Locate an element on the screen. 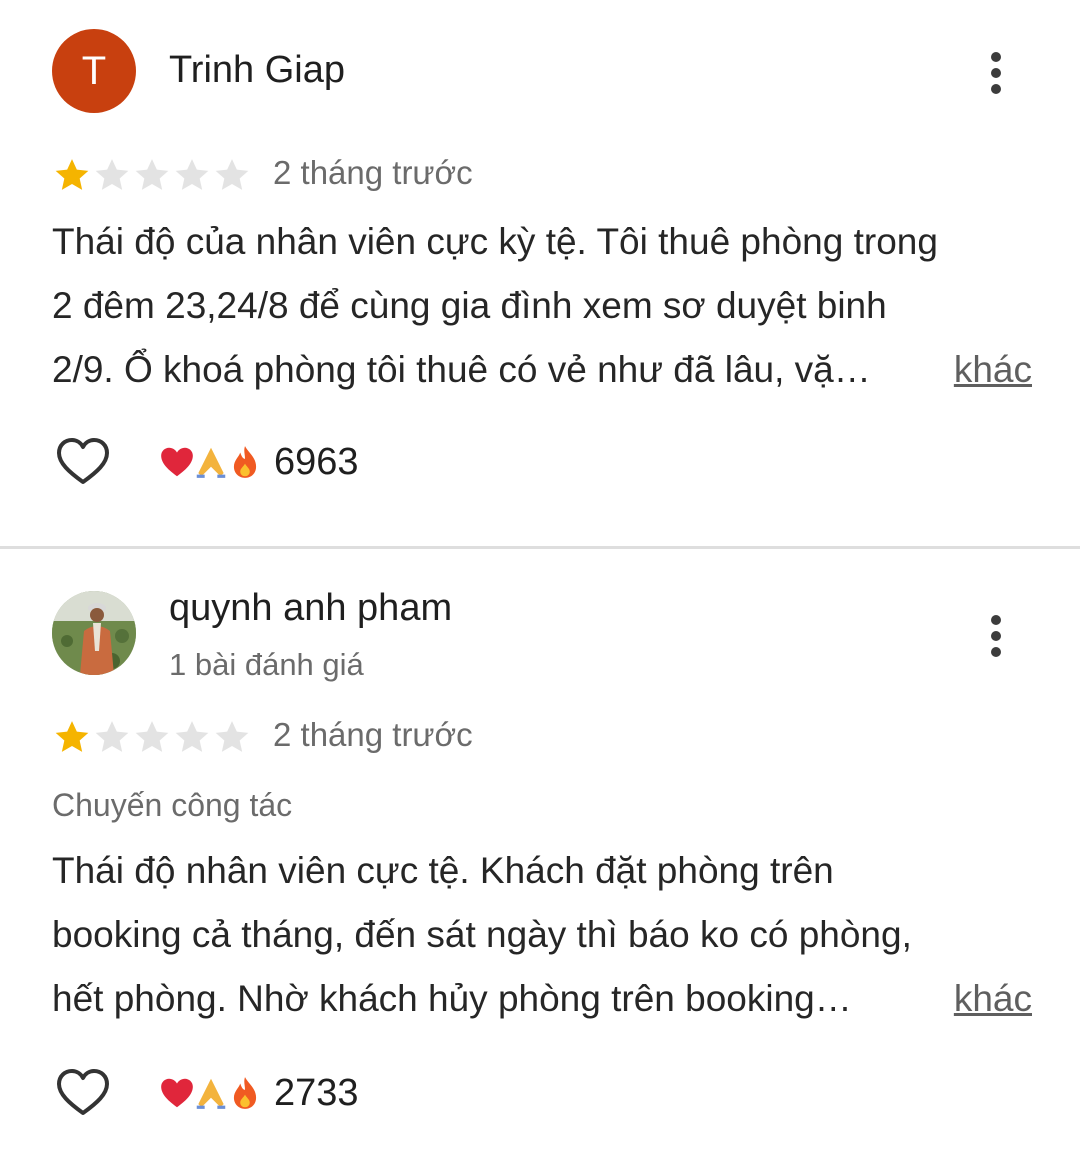 The height and width of the screenshot is (1166, 1080). avatar-photo-image is located at coordinates (94, 633).